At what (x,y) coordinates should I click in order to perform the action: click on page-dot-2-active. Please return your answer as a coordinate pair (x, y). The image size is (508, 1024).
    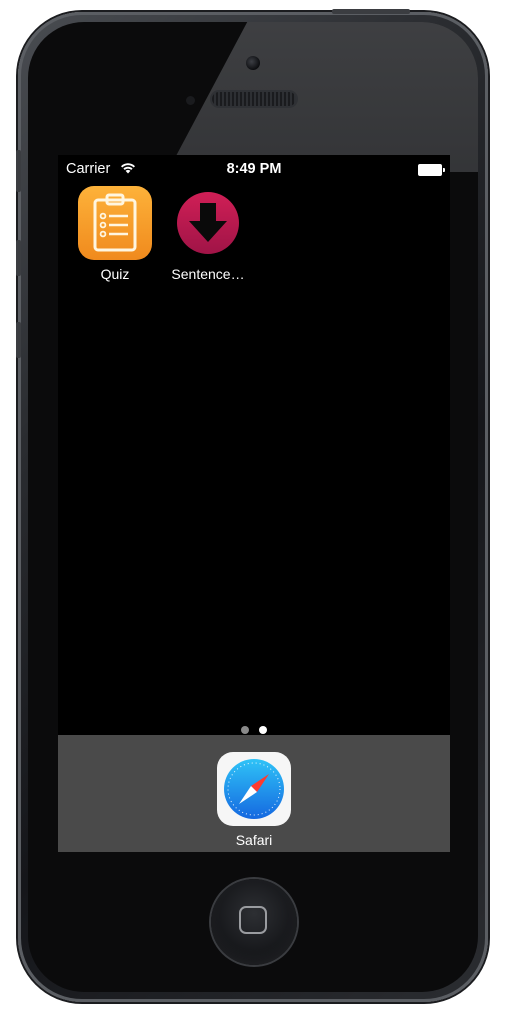
    Looking at the image, I should click on (263, 730).